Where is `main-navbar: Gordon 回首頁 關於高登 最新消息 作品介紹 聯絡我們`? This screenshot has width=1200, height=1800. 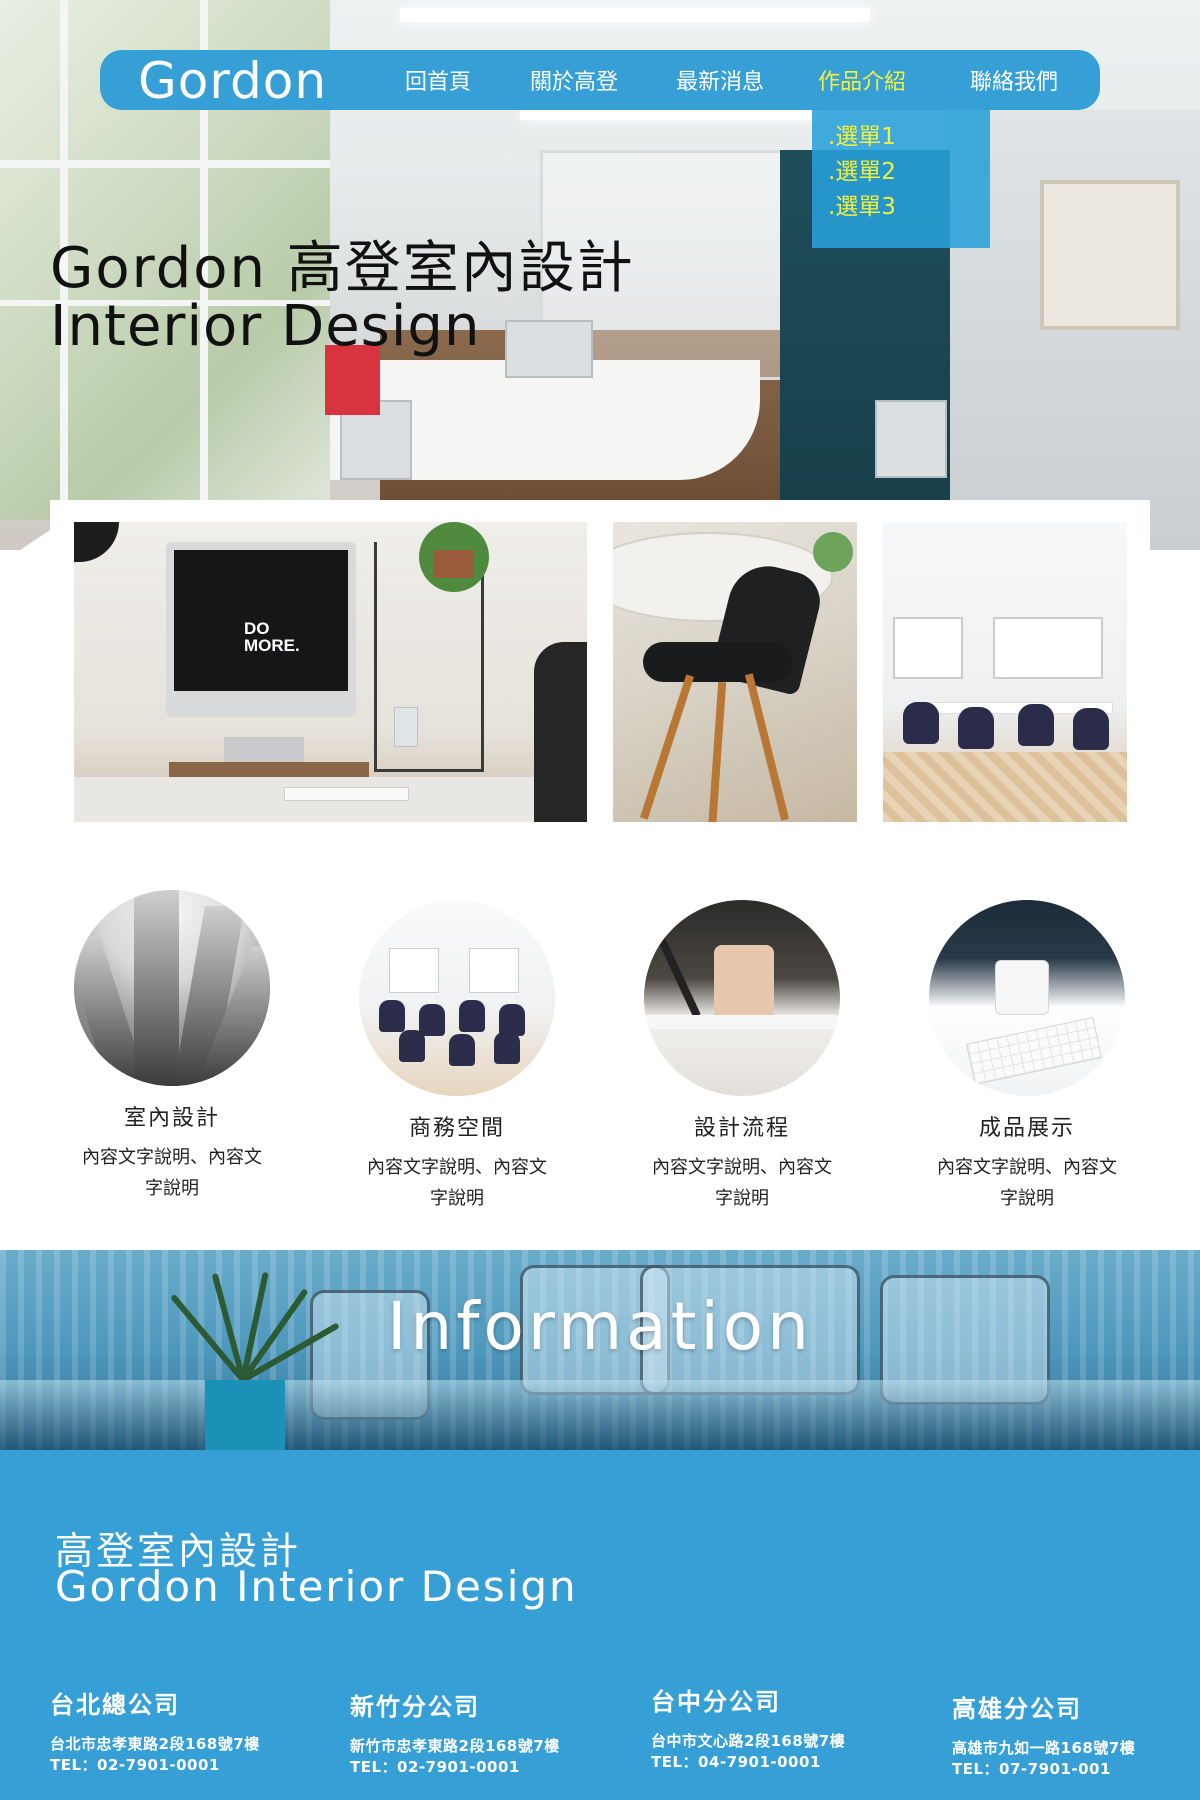
main-navbar: Gordon 回首頁 關於高登 最新消息 作品介紹 聯絡我們 is located at coordinates (600, 80).